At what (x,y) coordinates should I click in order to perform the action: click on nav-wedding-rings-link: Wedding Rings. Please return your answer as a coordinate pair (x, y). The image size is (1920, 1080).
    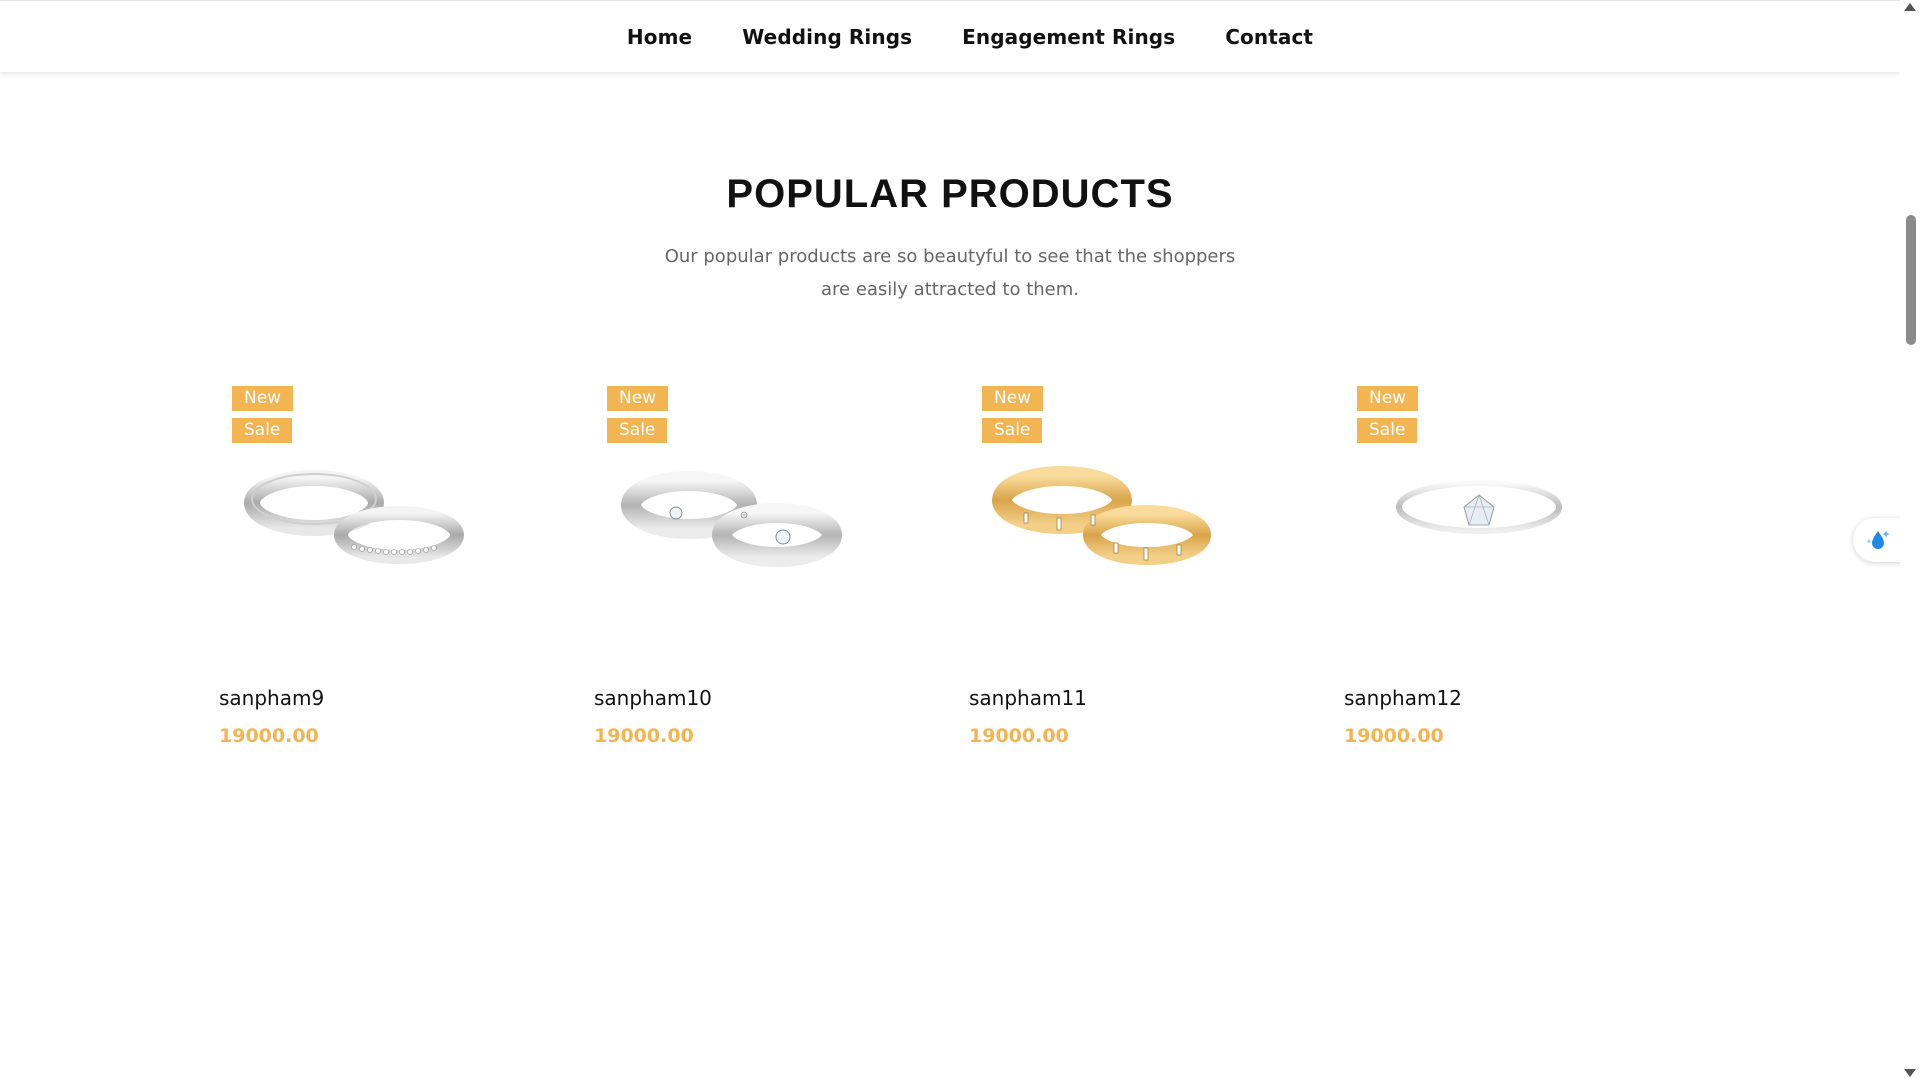
    Looking at the image, I should click on (827, 37).